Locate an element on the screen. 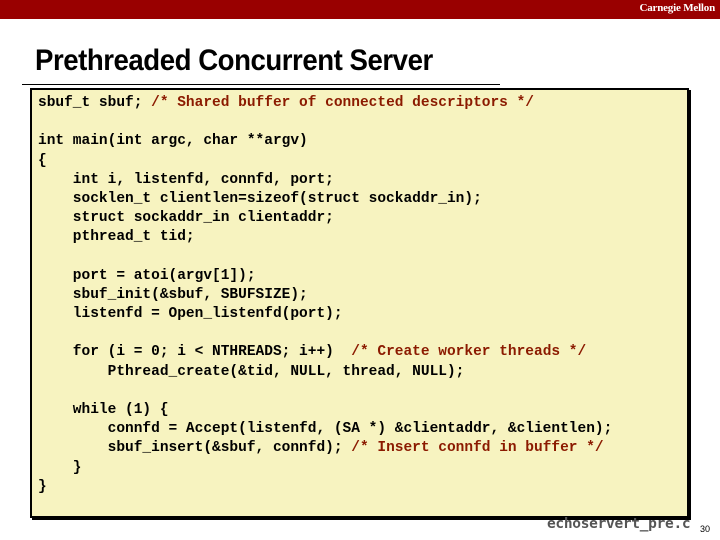  code-line: port = atoi(argv[1]); is located at coordinates (325, 276).